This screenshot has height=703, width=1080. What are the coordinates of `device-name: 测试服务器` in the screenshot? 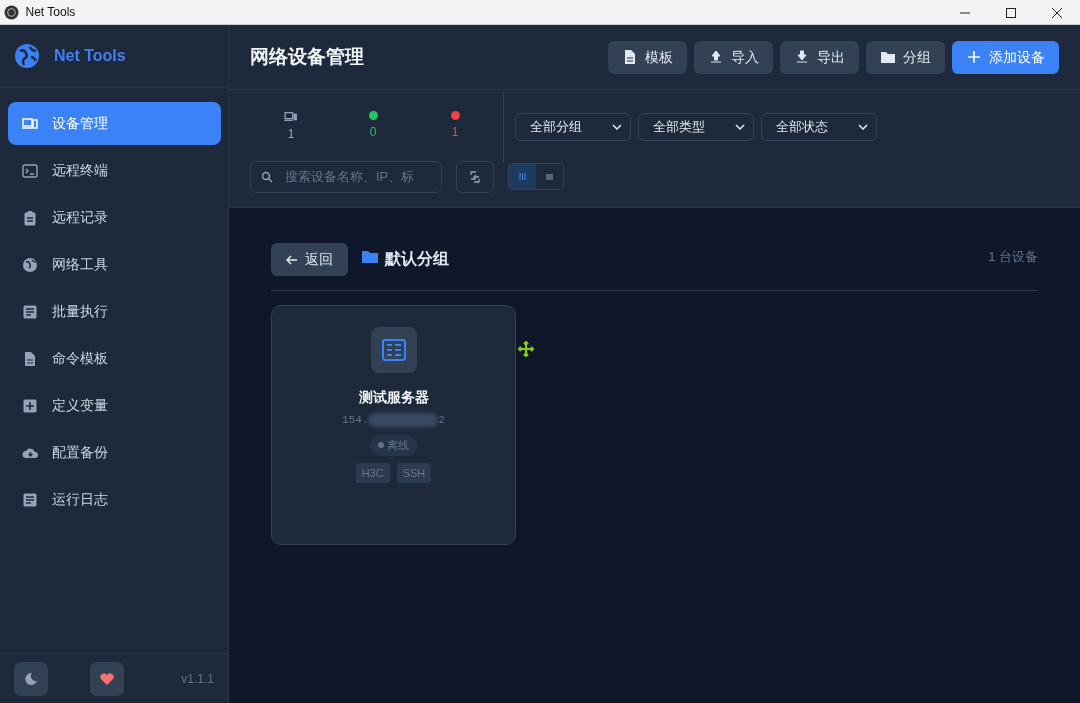 It's located at (393, 397).